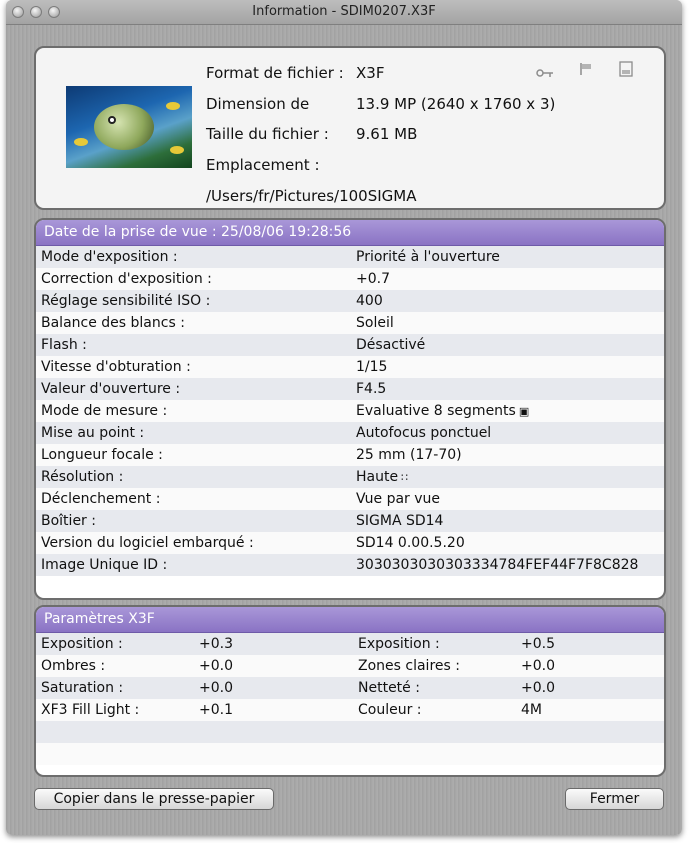  Describe the element at coordinates (350, 345) in the screenshot. I see `exif-row: Flash : Désactivé` at that location.